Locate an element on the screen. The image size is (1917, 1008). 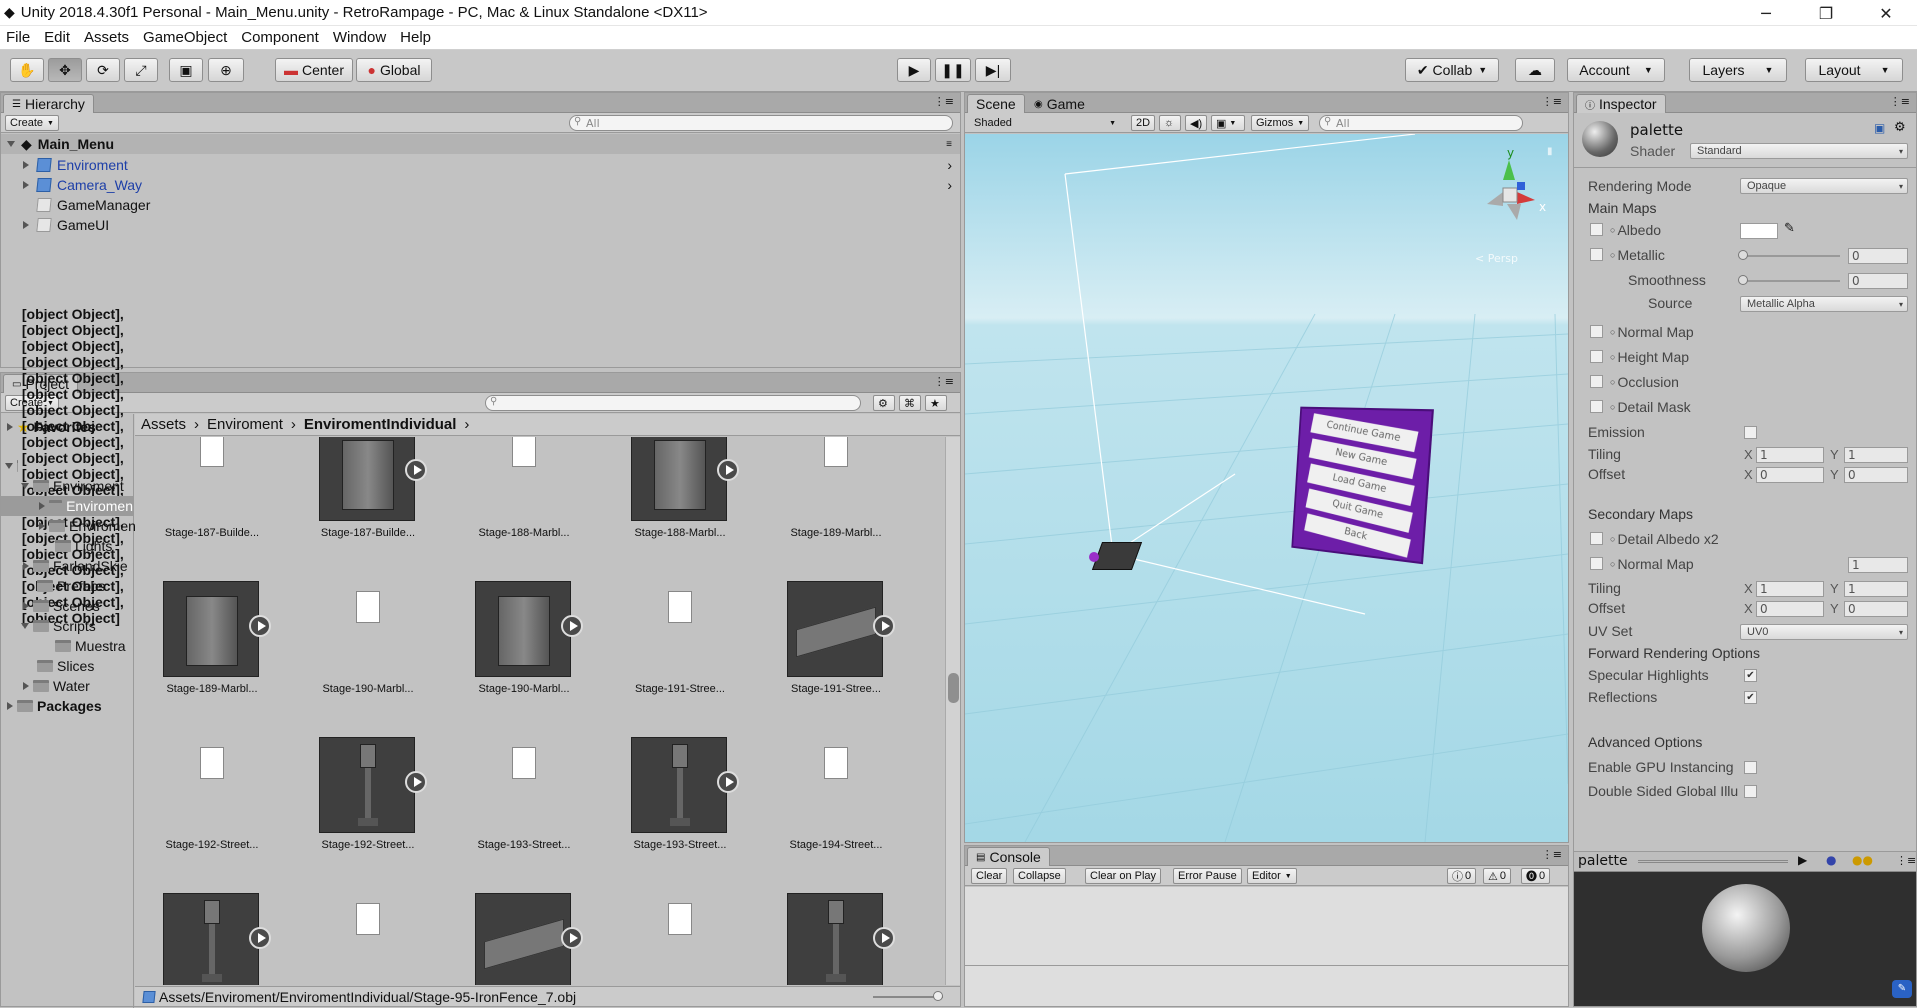
packages-row: Packages is located at coordinates (51, 706).